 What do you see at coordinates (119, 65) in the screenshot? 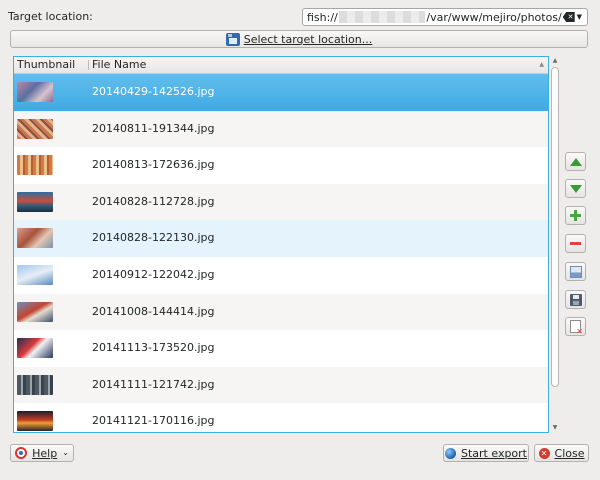
I see `column-header-file-name: File Name` at bounding box center [119, 65].